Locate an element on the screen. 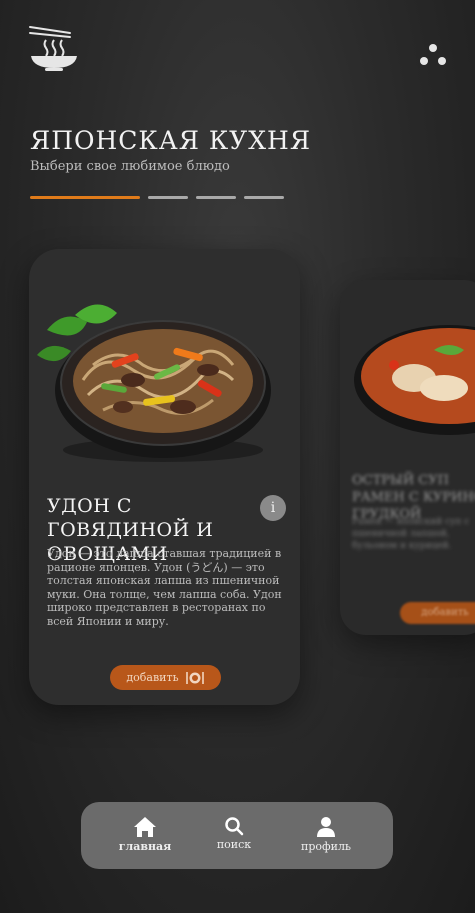  nav-label-search: поиск is located at coordinates (234, 844).